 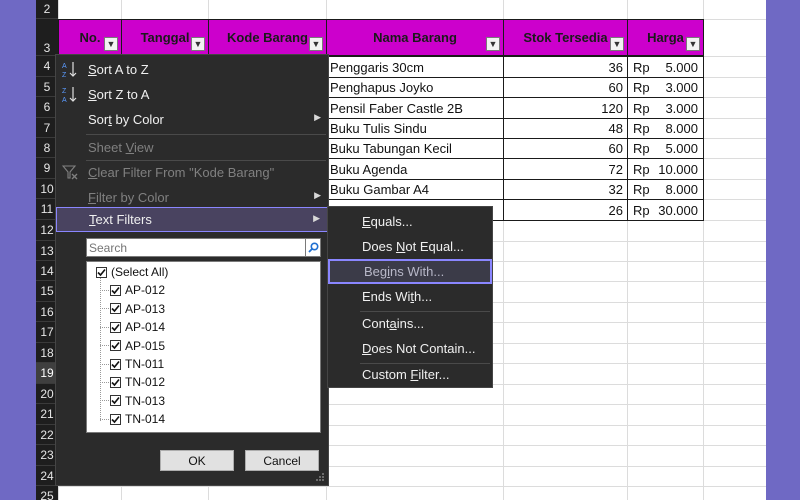 I want to click on row-header-25: 25, so click(x=47, y=493).